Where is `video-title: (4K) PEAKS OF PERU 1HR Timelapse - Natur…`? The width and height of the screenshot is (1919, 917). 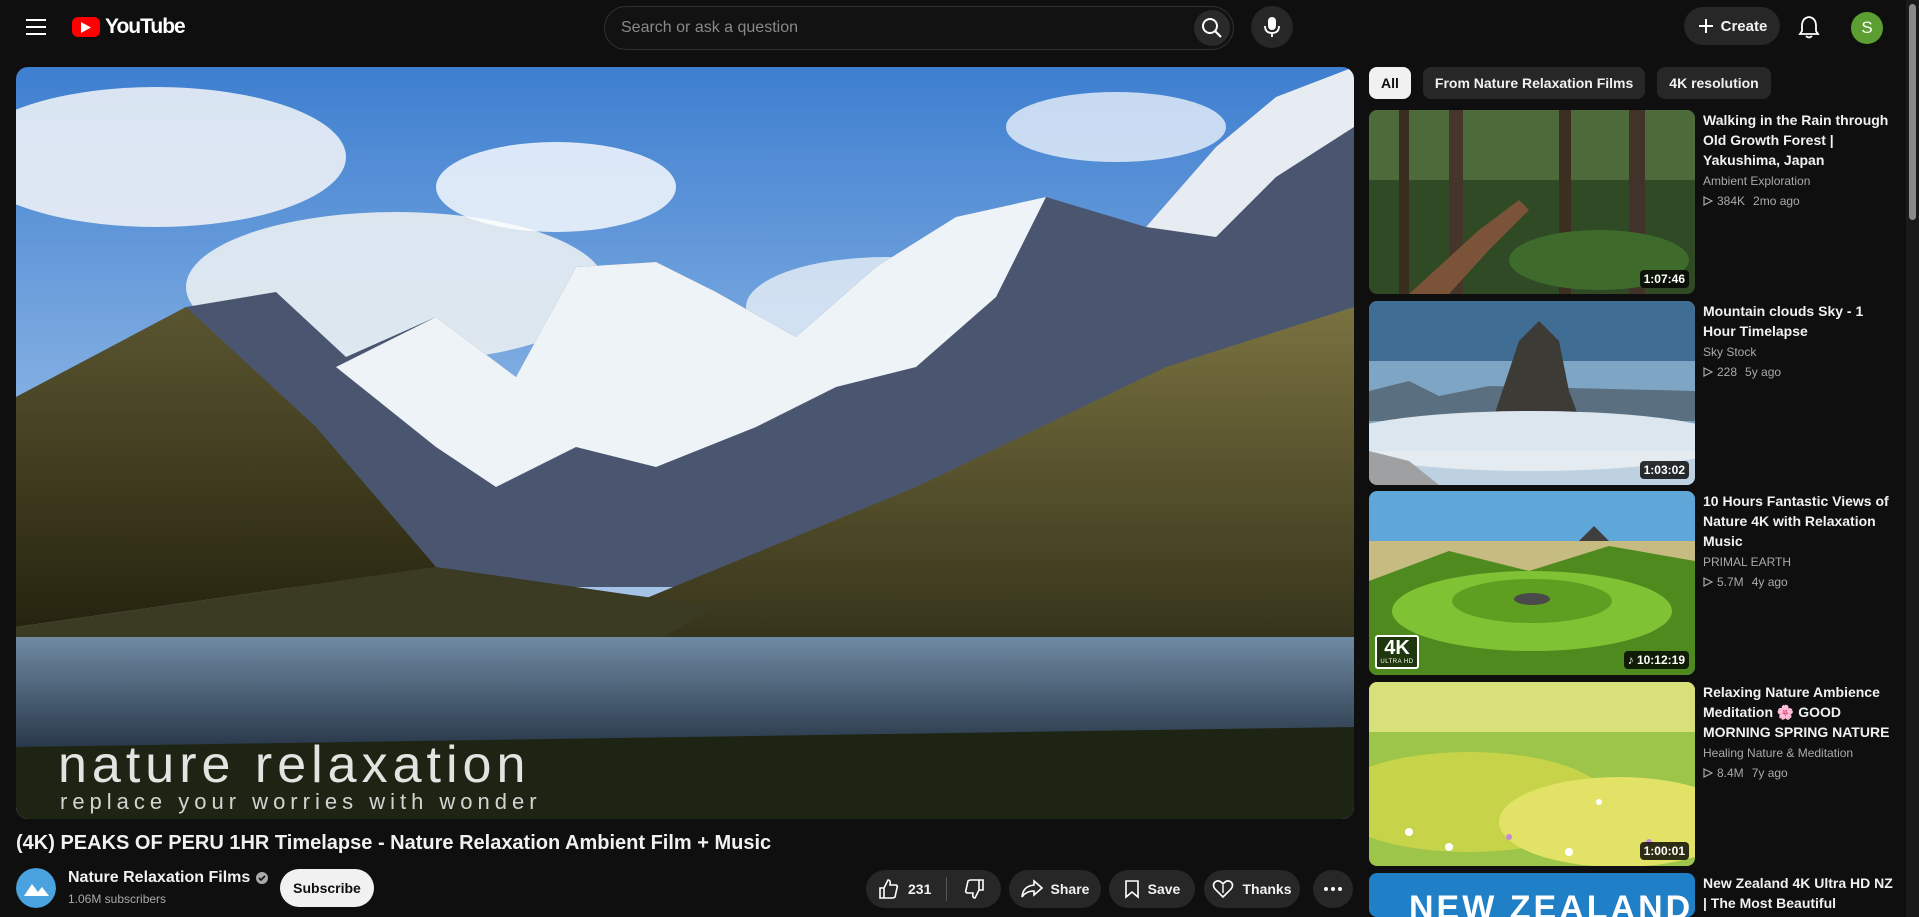
video-title: (4K) PEAKS OF PERU 1HR Timelapse - Natur… is located at coordinates (394, 843).